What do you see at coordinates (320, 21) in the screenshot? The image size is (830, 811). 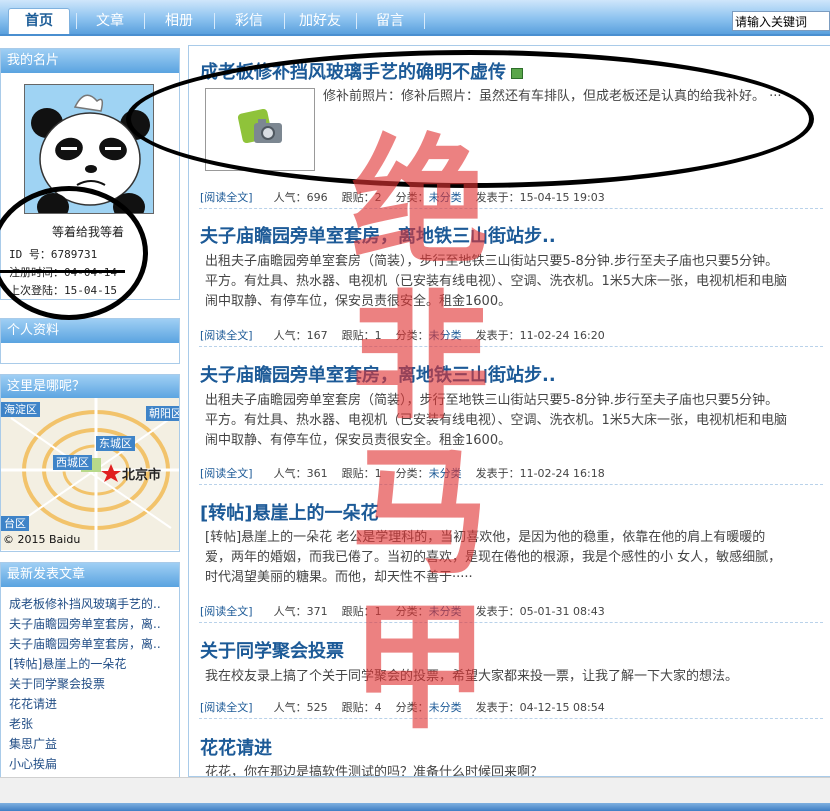 I see `tab-add-friend: 加好友` at bounding box center [320, 21].